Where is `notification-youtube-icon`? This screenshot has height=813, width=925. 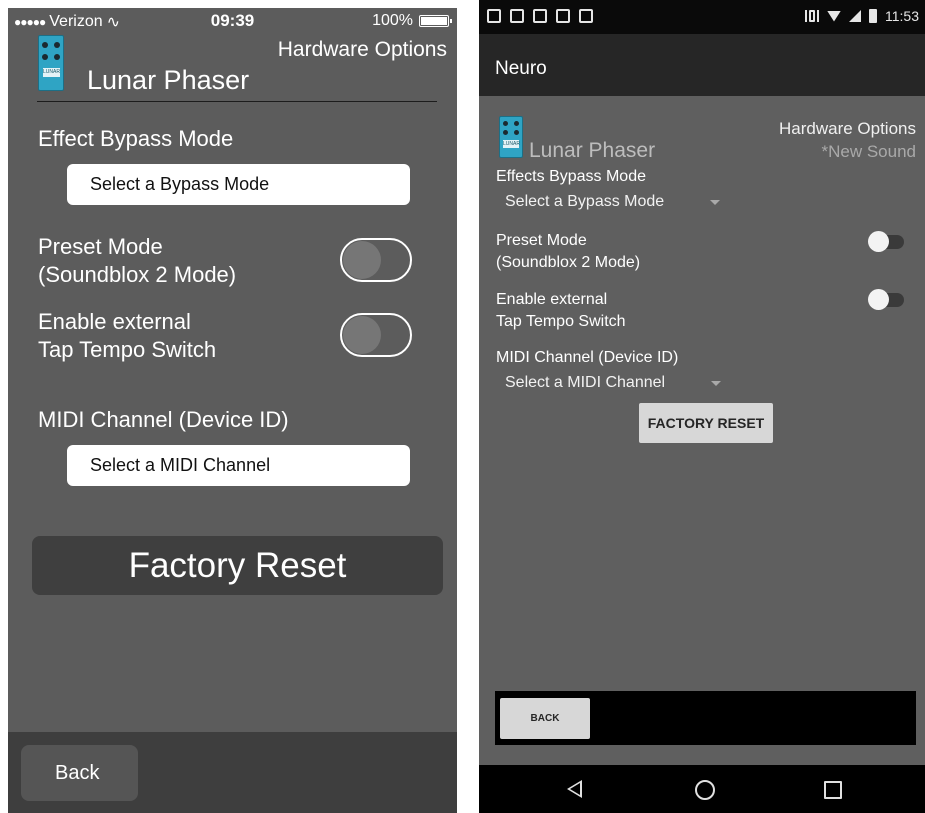 notification-youtube-icon is located at coordinates (563, 16).